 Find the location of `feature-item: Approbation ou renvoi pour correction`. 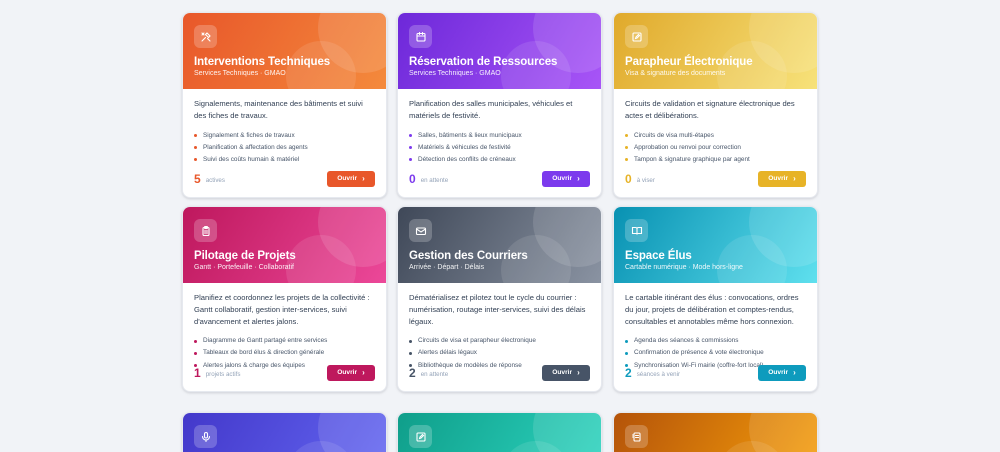

feature-item: Approbation ou renvoi pour correction is located at coordinates (715, 148).